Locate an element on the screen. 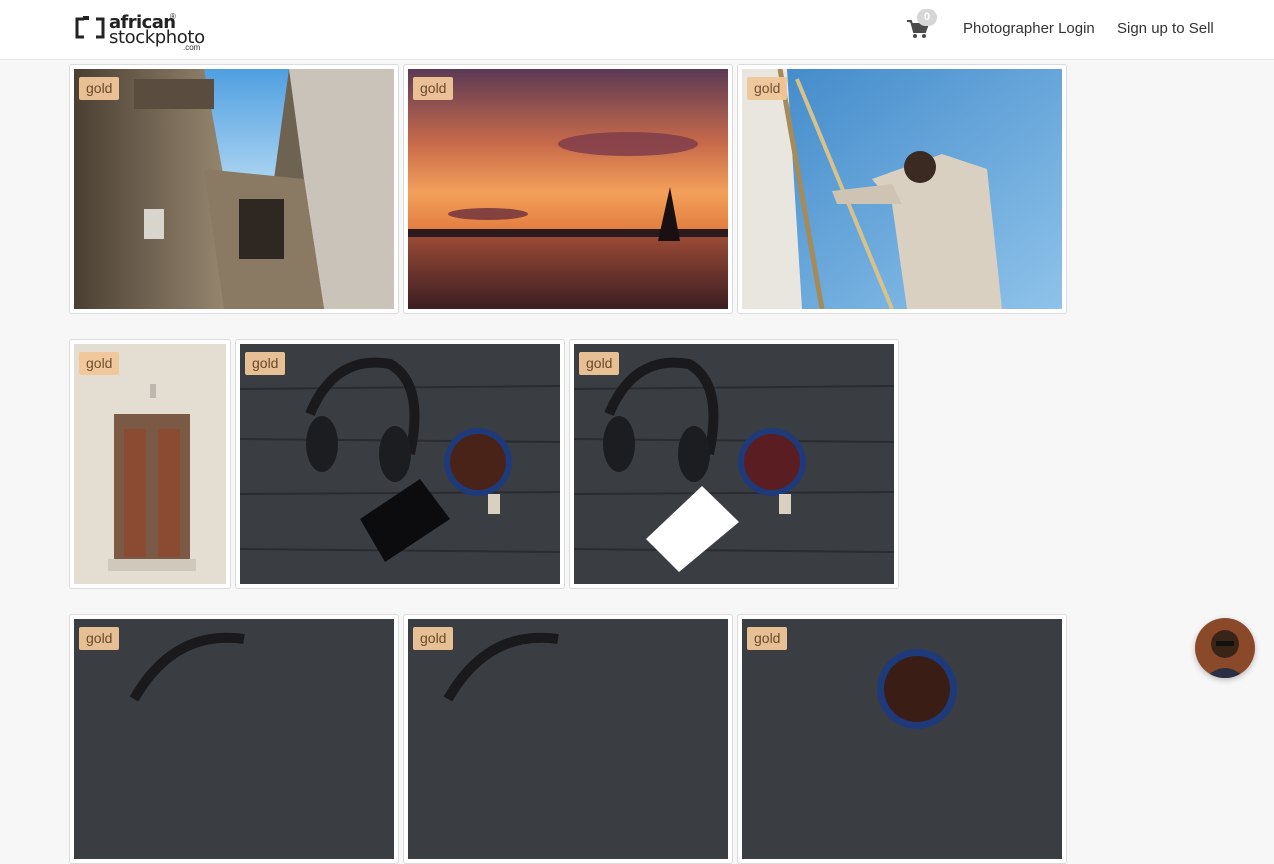  photo-card-courtyard: gold is located at coordinates (234, 189).